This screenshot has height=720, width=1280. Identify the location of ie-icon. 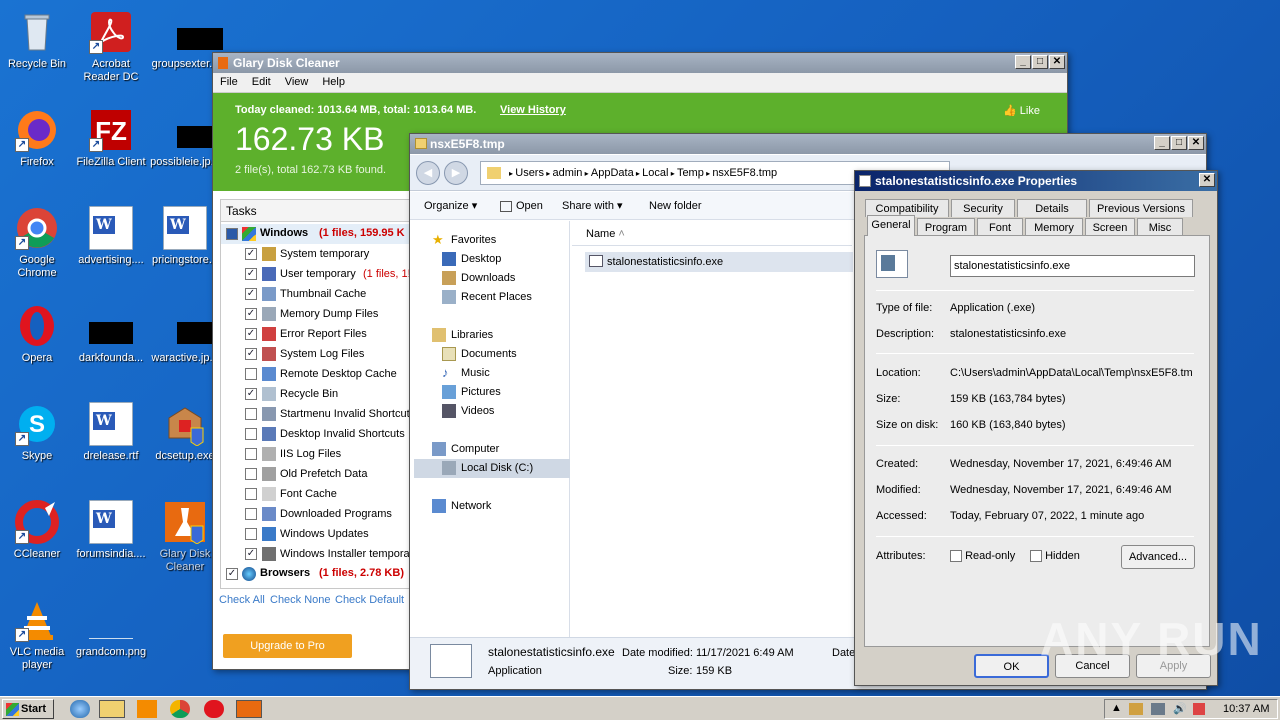
(80, 709).